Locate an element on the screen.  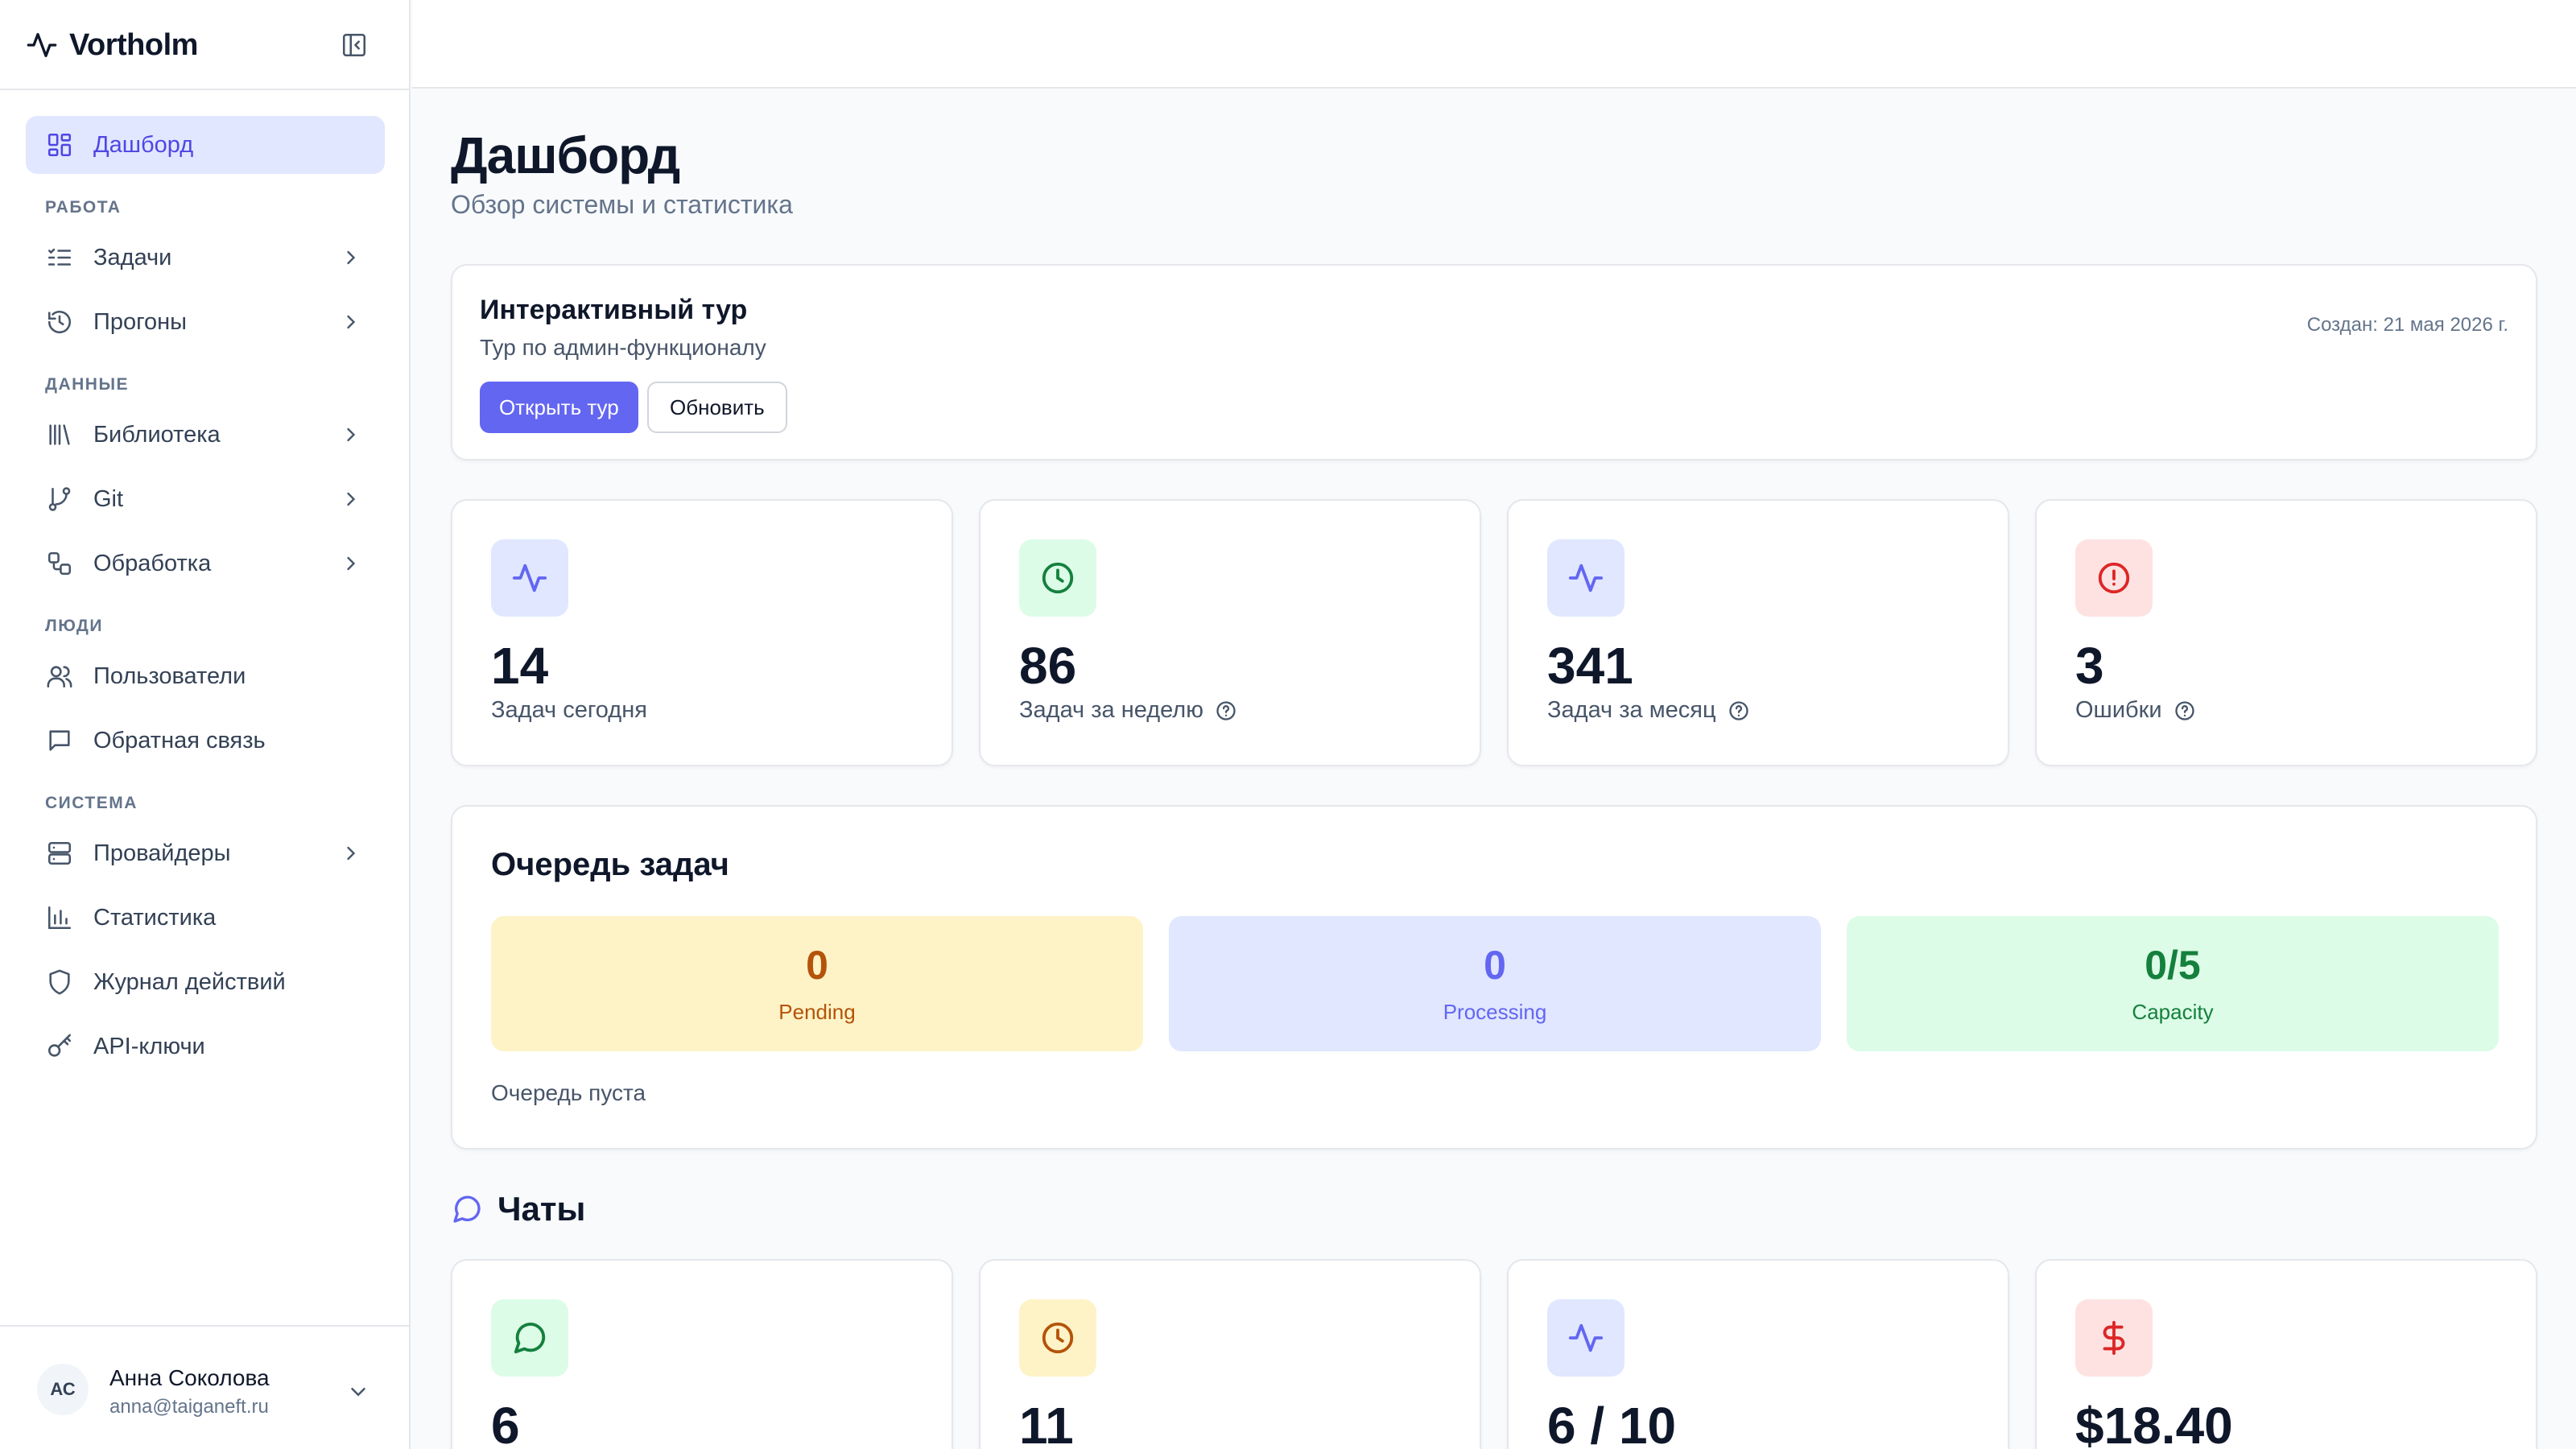
users-icon is located at coordinates (59, 676).